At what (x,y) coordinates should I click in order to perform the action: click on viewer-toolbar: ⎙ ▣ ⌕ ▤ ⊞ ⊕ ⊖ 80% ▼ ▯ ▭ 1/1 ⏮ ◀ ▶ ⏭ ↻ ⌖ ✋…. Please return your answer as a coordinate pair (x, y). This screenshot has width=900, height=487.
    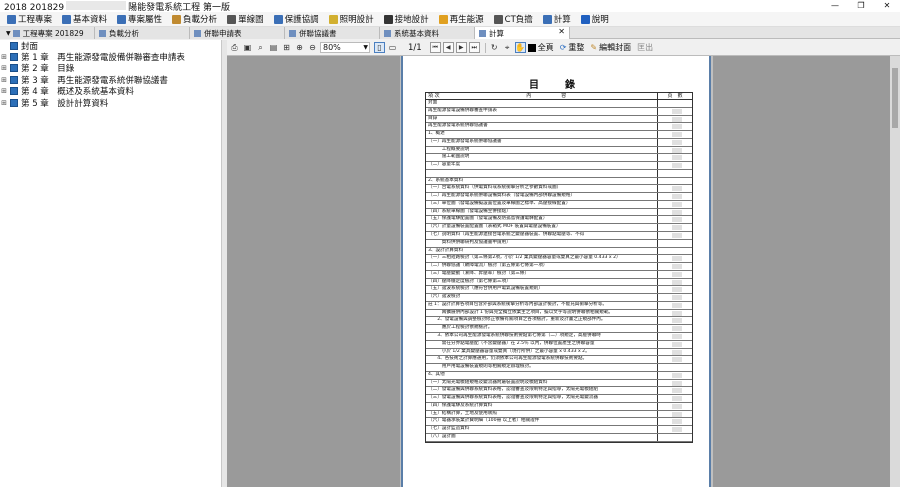
    Looking at the image, I should click on (563, 48).